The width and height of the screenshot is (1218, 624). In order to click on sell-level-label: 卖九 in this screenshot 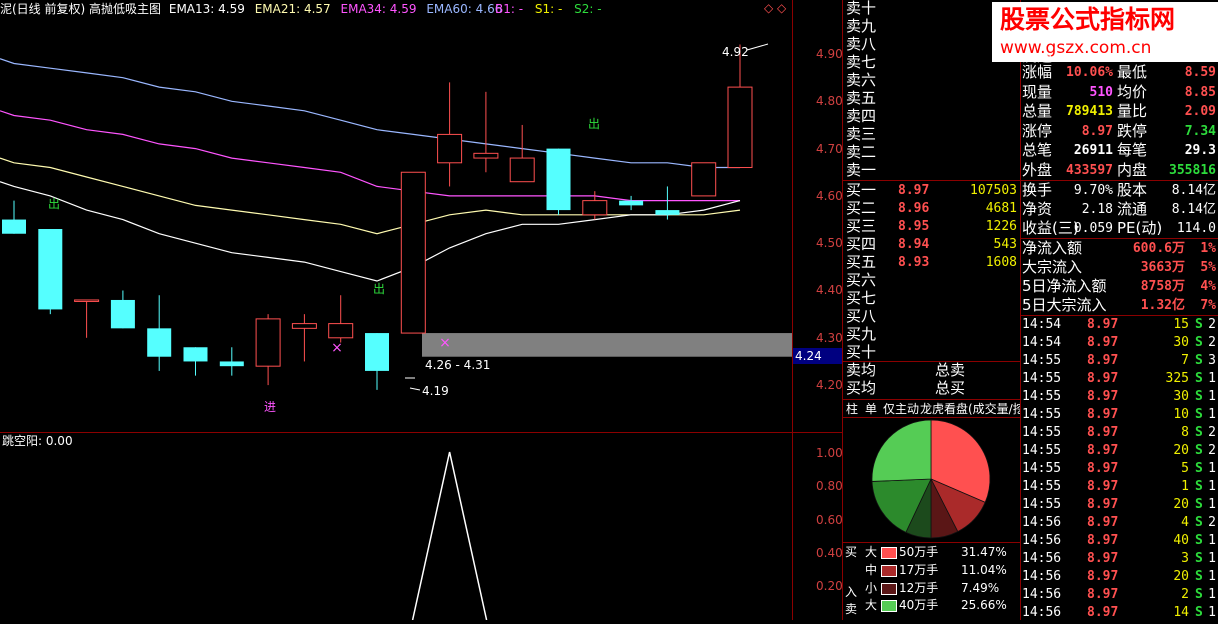, I will do `click(861, 26)`.